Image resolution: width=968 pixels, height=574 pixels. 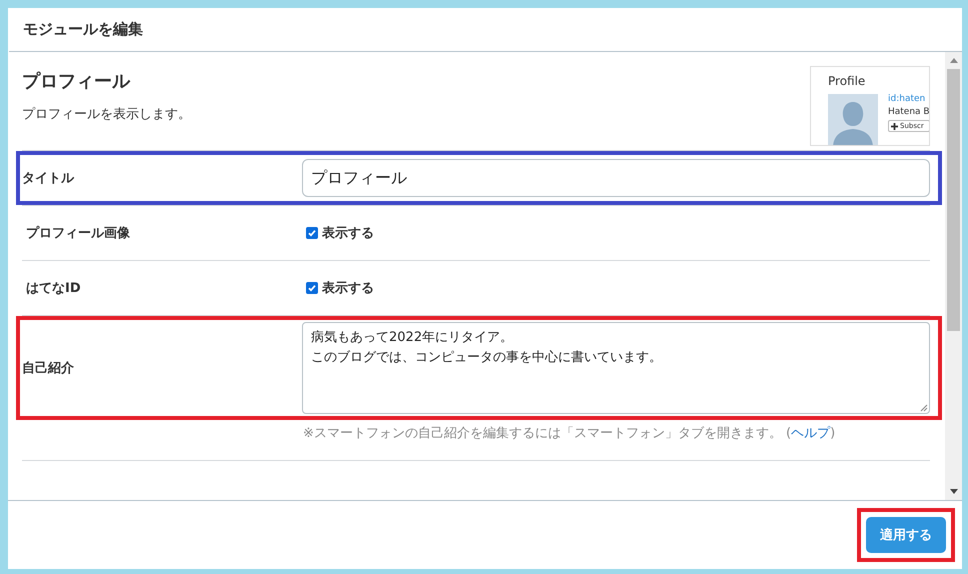 What do you see at coordinates (106, 114) in the screenshot?
I see `module-description: プロフィールを表示します。` at bounding box center [106, 114].